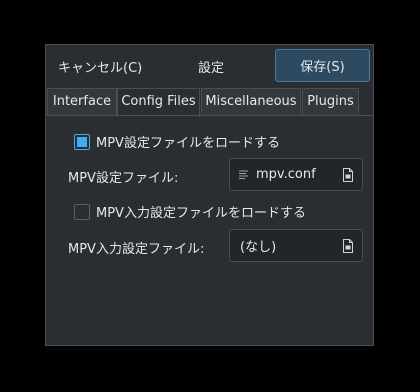 Image resolution: width=420 pixels, height=392 pixels. Describe the element at coordinates (158, 102) in the screenshot. I see `tab-config-files: Config Files` at that location.